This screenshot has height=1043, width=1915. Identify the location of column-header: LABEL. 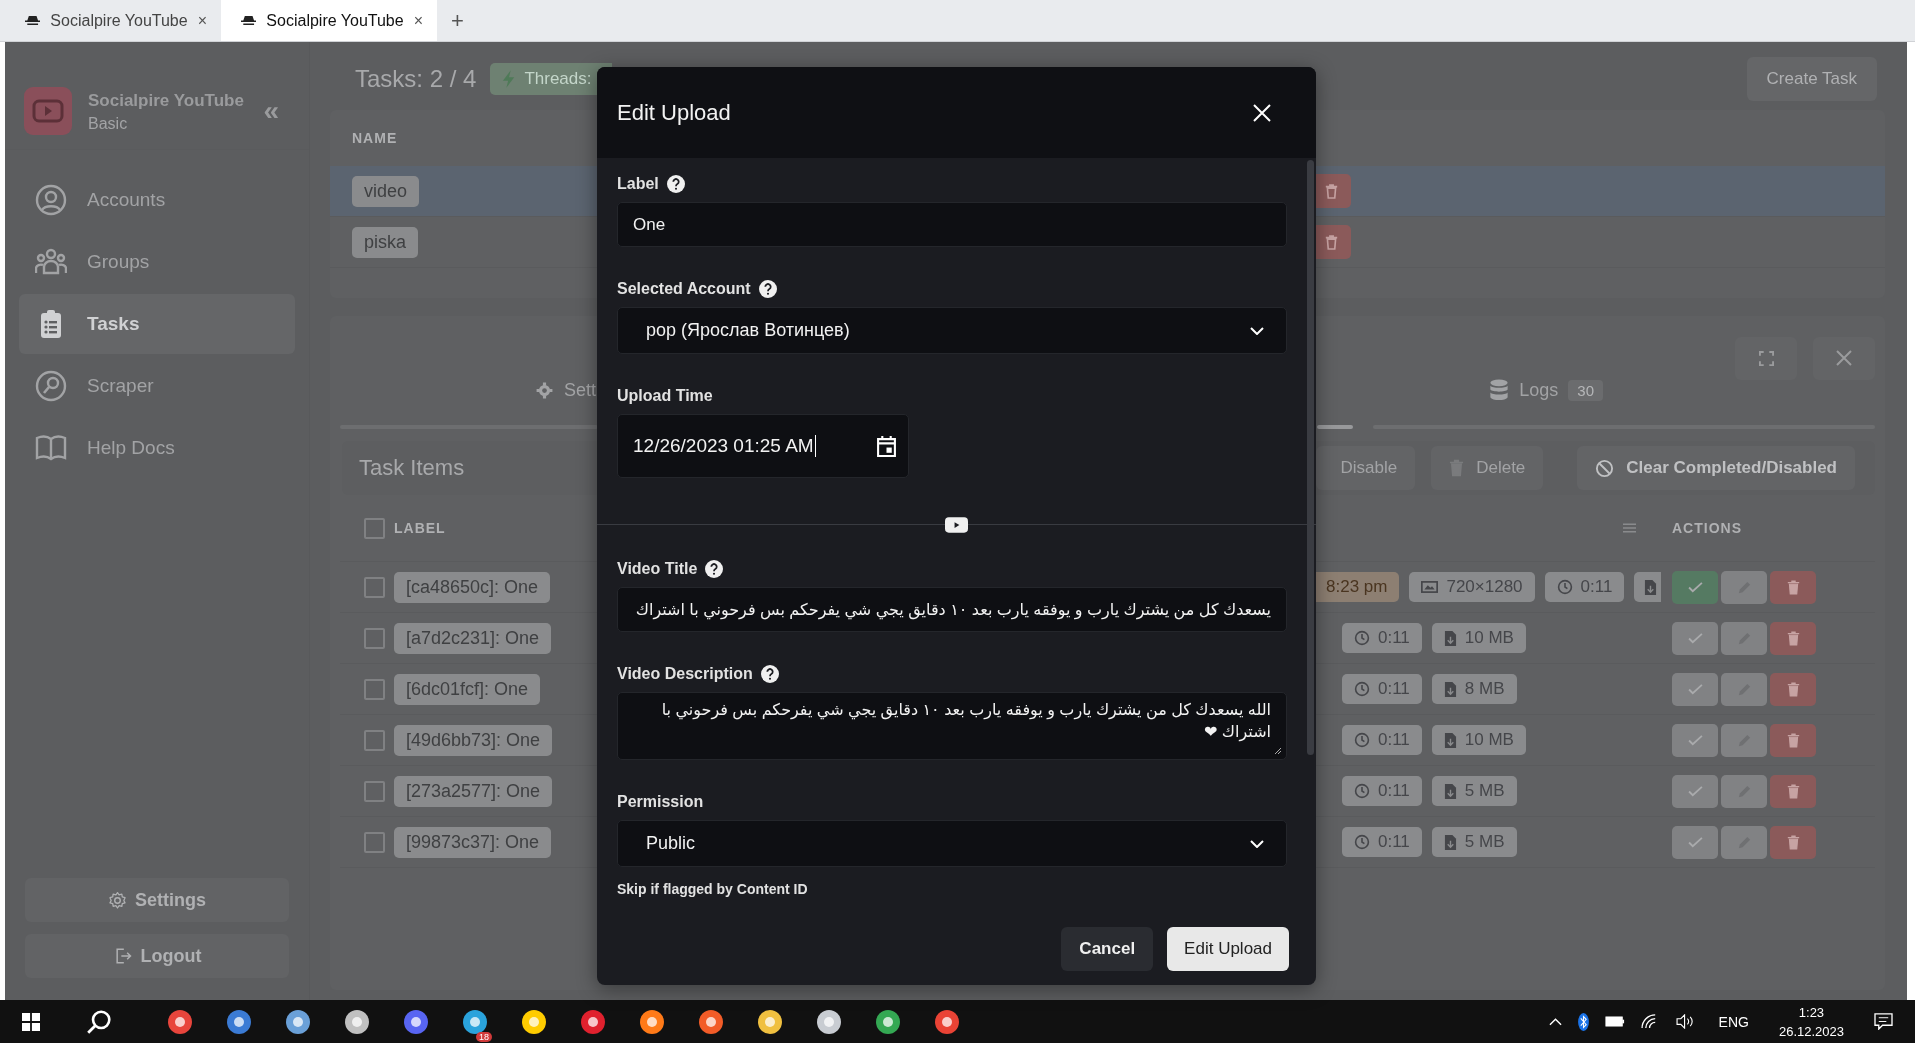
(420, 528).